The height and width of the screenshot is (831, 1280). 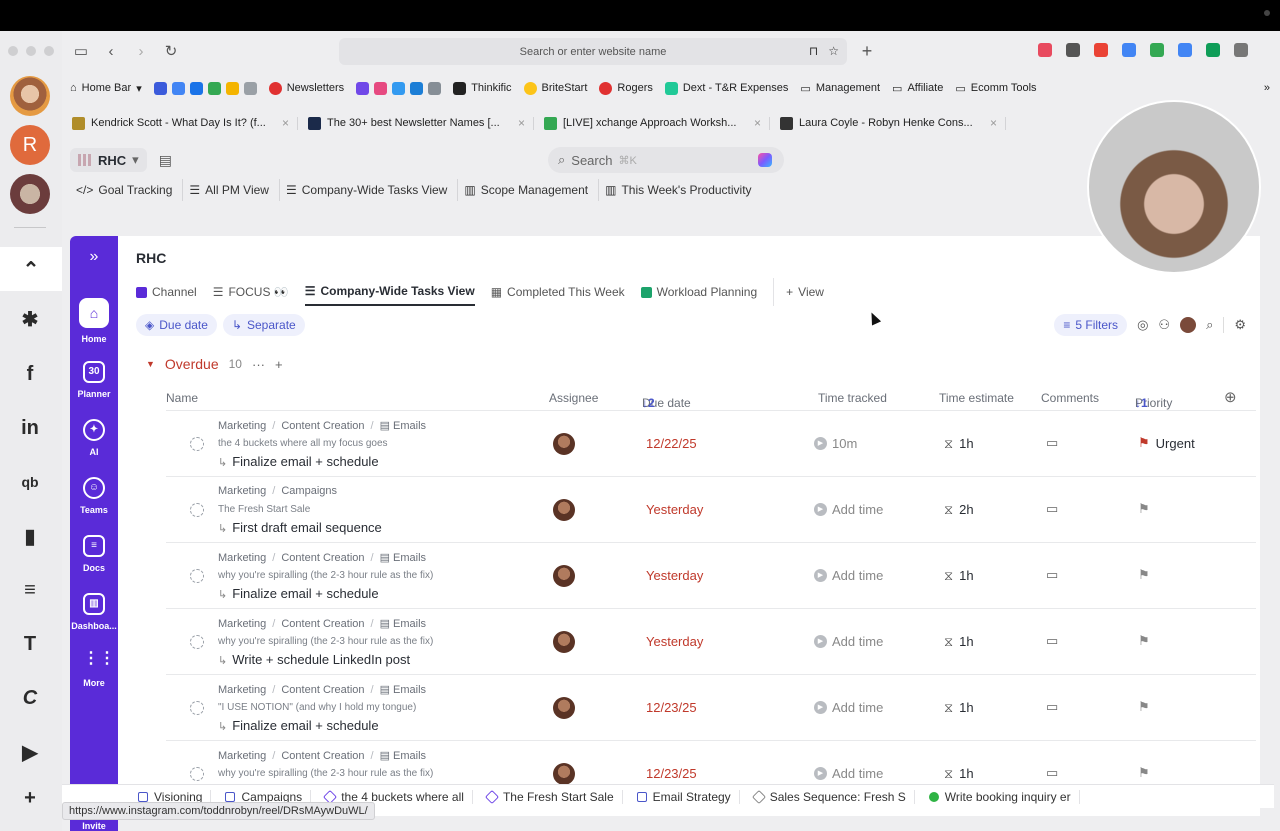 What do you see at coordinates (888, 123) in the screenshot?
I see `tab-laura-coyle: Laura Coyle - Robyn Henke Cons... ×` at bounding box center [888, 123].